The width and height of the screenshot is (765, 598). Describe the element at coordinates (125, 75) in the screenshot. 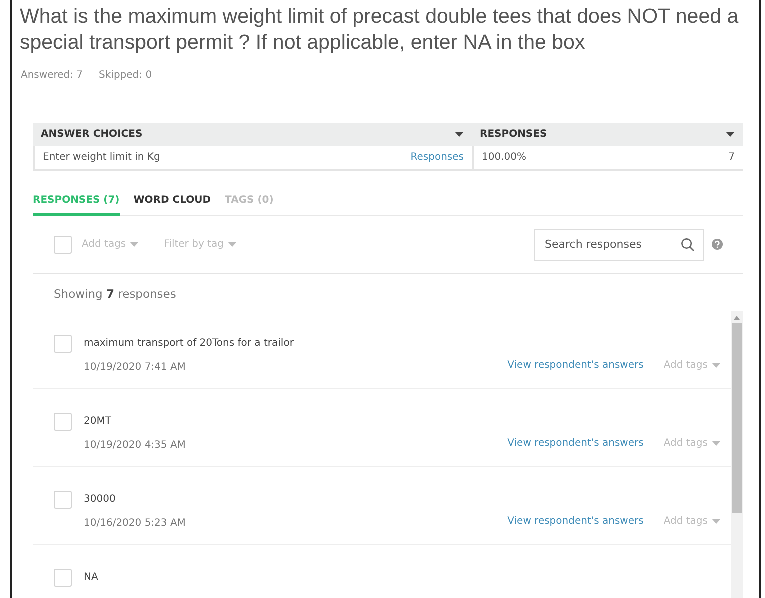

I see `skipped-count: Skipped: 0` at that location.